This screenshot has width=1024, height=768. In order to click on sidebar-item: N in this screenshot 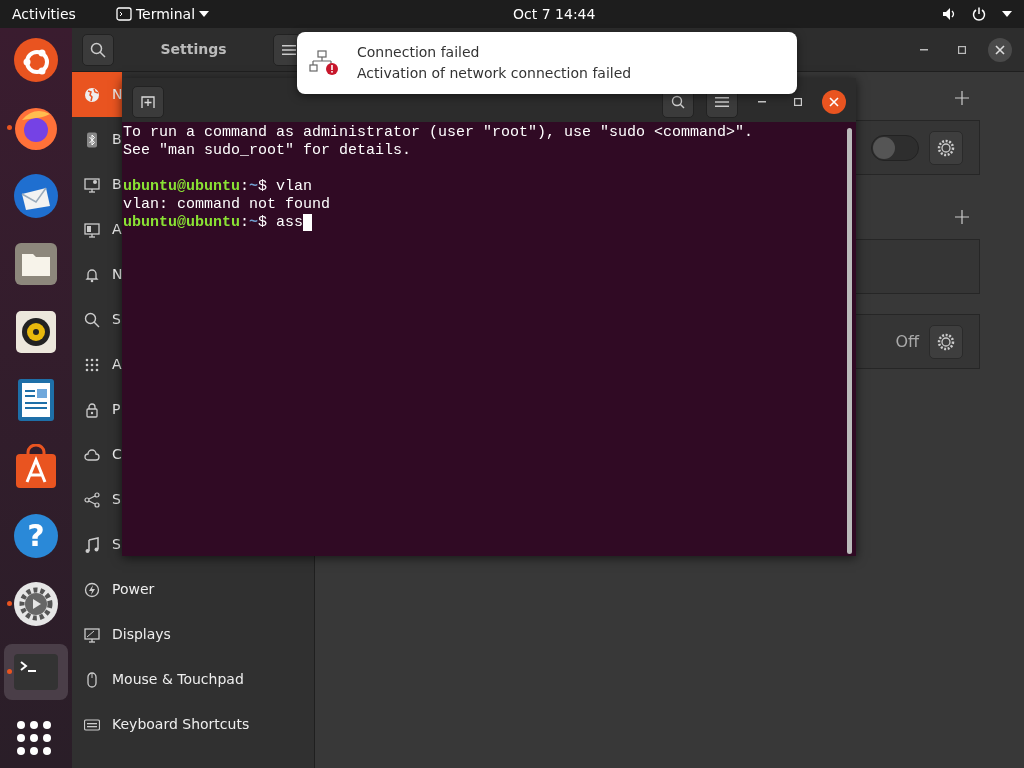, I will do `click(97, 274)`.